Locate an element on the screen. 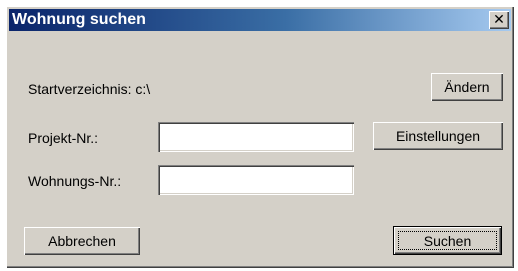 This screenshot has width=518, height=271. change-button: Ändern is located at coordinates (467, 87).